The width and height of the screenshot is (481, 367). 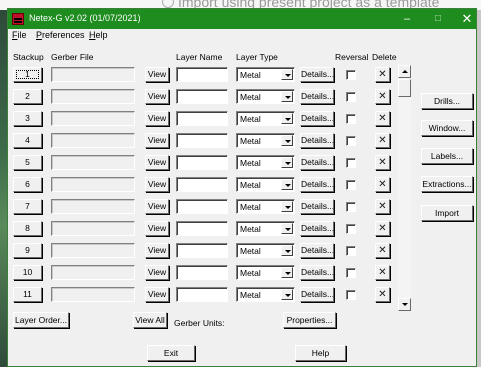 What do you see at coordinates (465, 19) in the screenshot?
I see `close-icon: ✕` at bounding box center [465, 19].